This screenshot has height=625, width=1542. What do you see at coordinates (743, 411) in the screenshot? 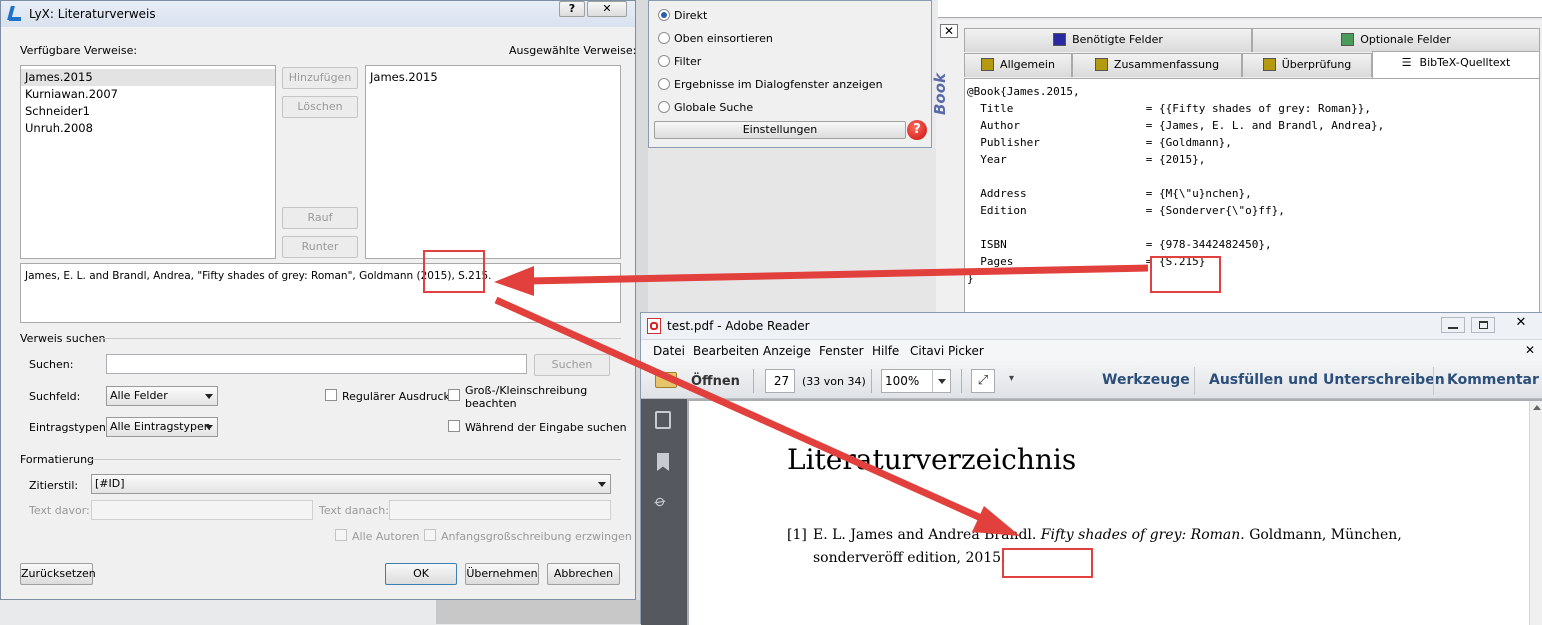
I see `arrow-to-pdf` at bounding box center [743, 411].